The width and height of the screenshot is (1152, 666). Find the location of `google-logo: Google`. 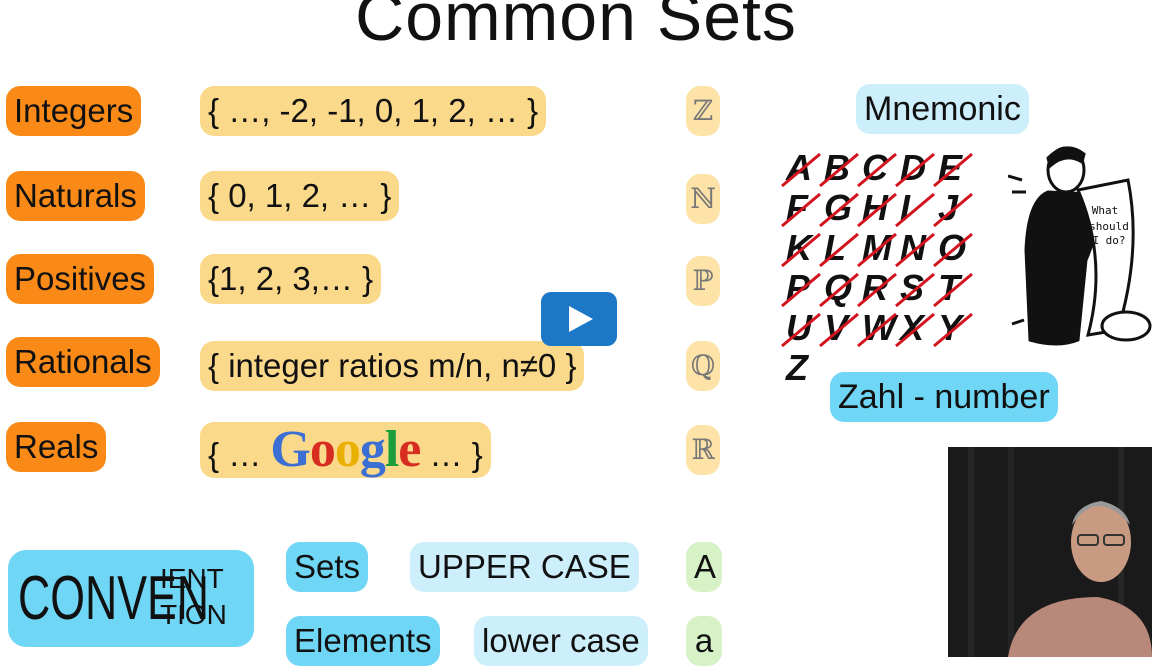

google-logo: Google is located at coordinates (345, 450).